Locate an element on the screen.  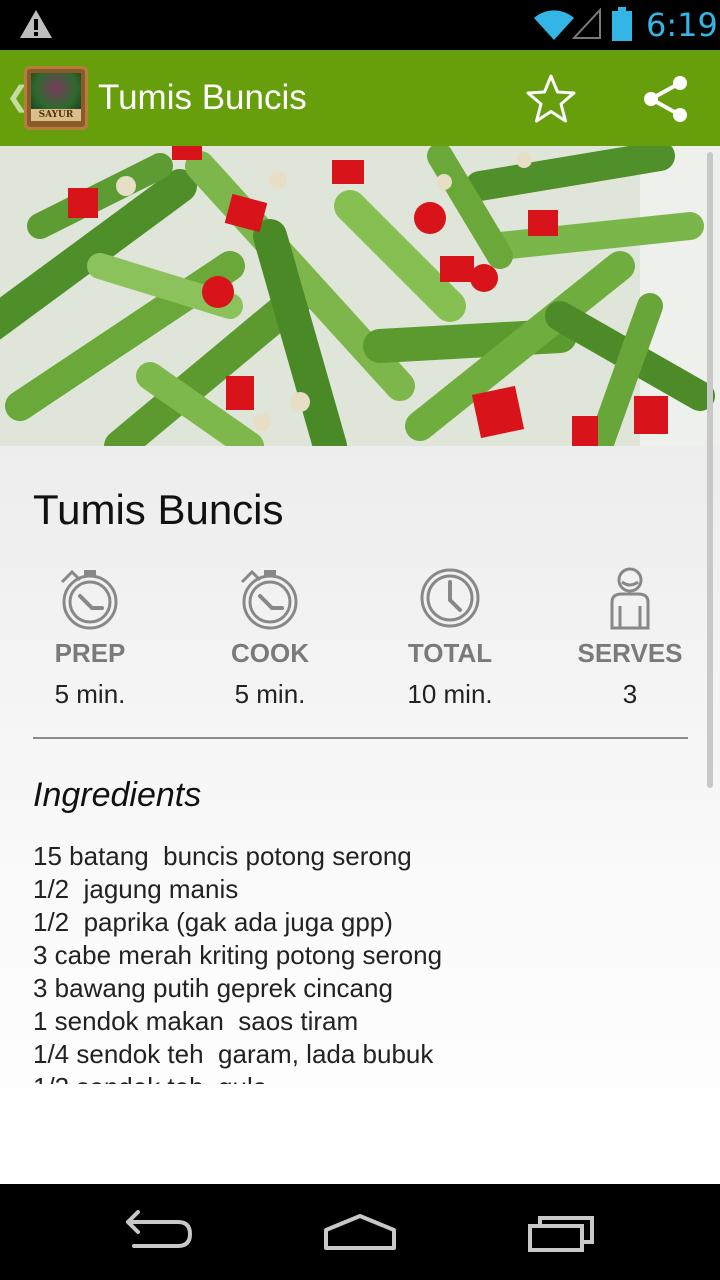
list-item: 1 sendok makan saos tiram is located at coordinates (196, 1021).